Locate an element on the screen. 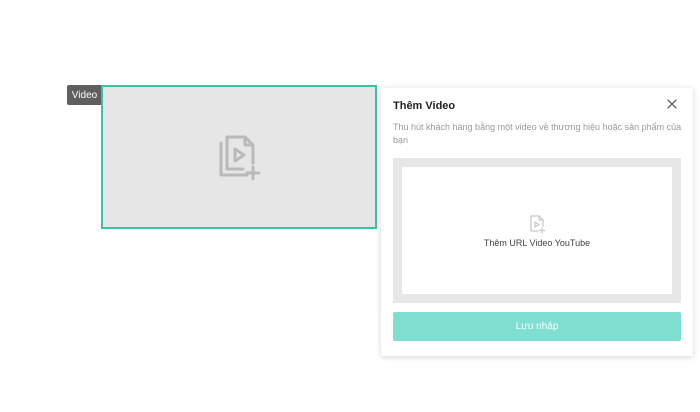 This screenshot has width=700, height=412. video-block-placeholder is located at coordinates (239, 157).